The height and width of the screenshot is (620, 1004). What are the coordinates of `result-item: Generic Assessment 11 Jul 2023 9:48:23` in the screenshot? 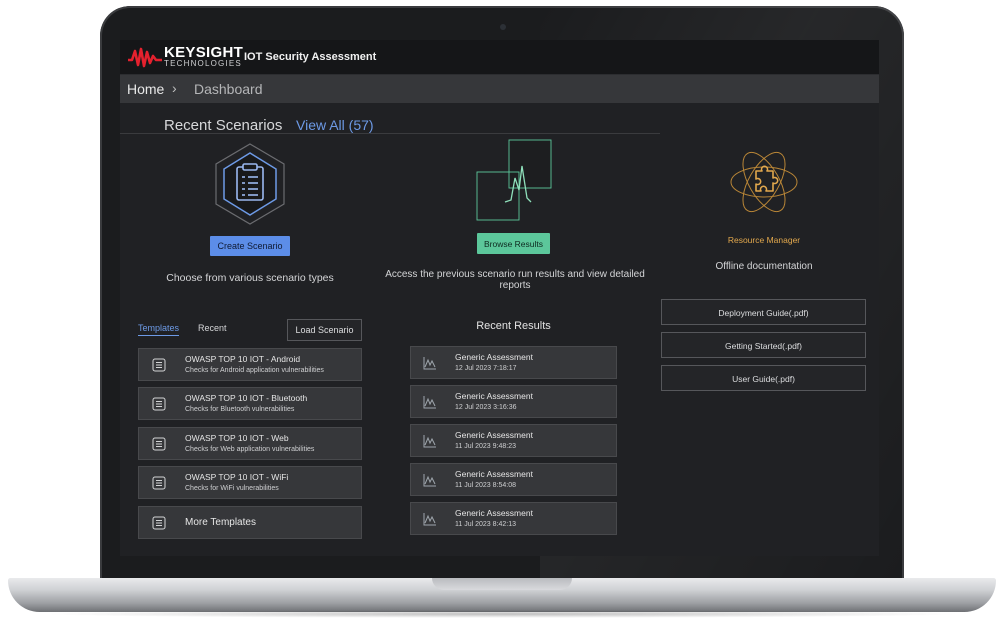 It's located at (513, 440).